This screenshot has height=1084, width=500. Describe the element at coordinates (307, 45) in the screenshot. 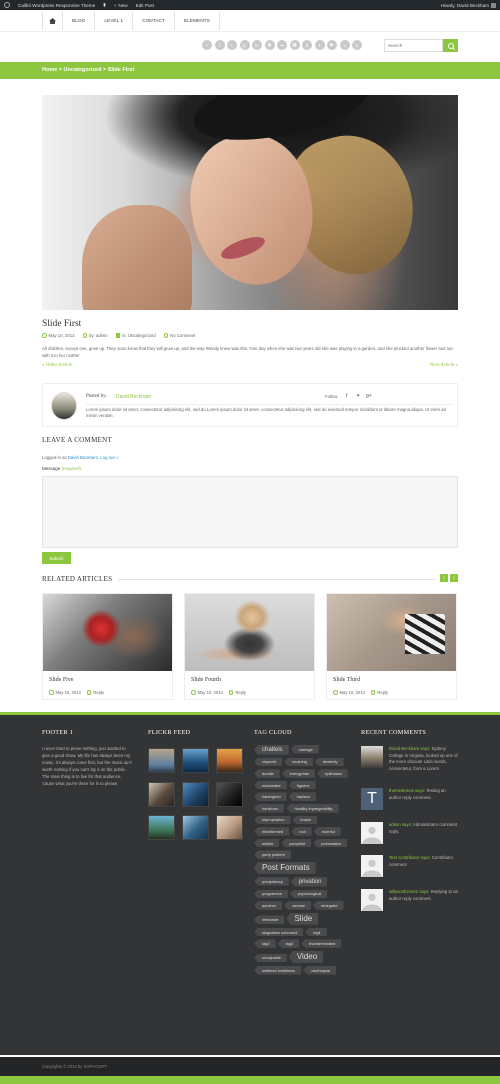

I see `digg-icon: d` at that location.